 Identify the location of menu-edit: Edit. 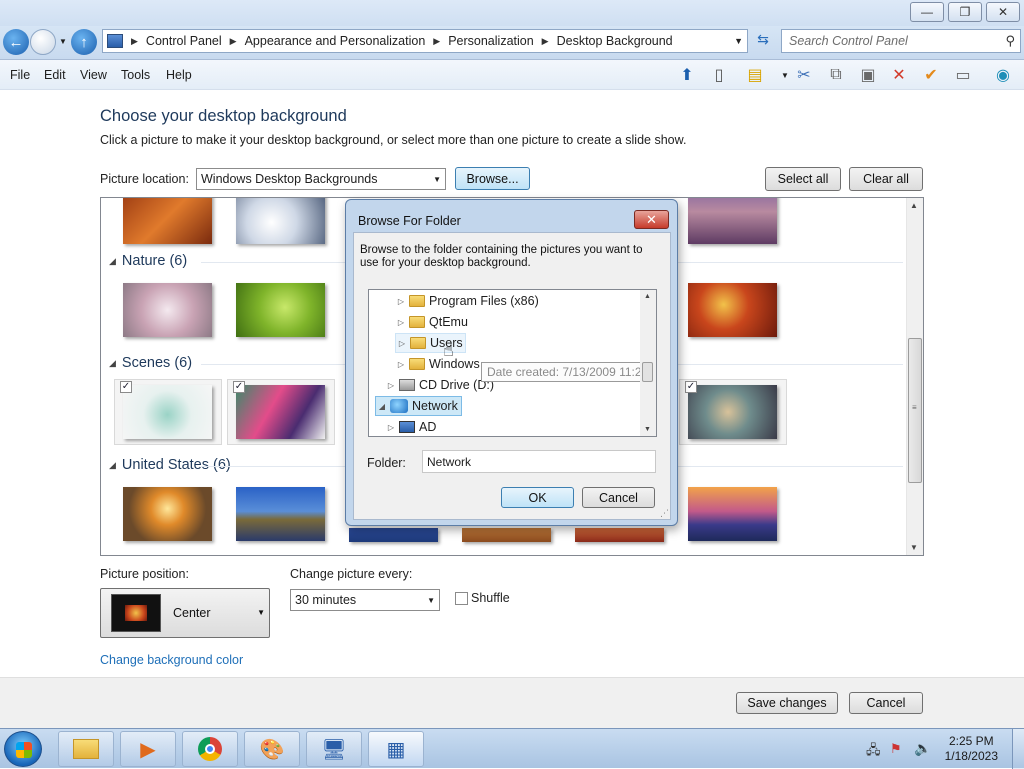
(55, 75).